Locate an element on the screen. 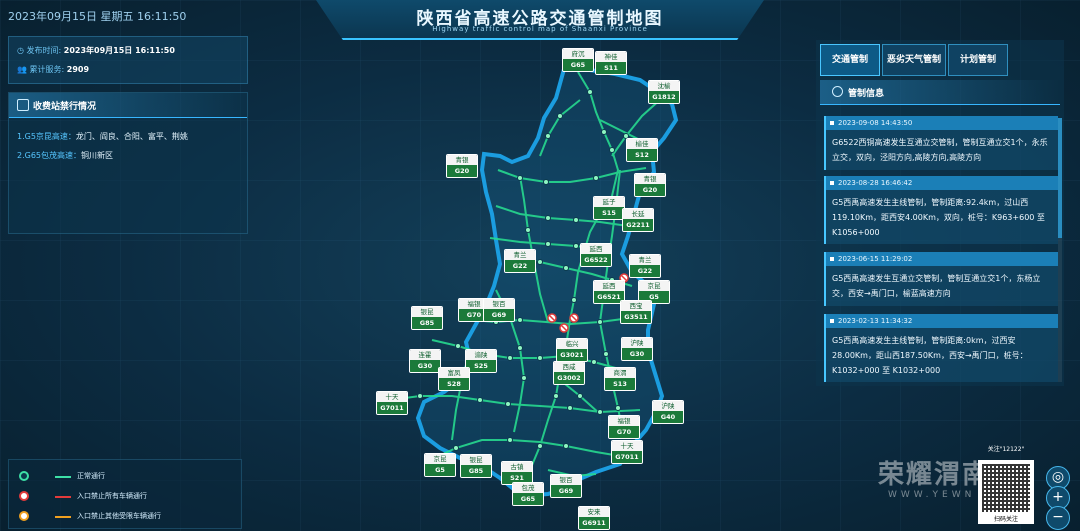 This screenshot has height=531, width=1080. closure-stations: 铜川新区 is located at coordinates (97, 155).